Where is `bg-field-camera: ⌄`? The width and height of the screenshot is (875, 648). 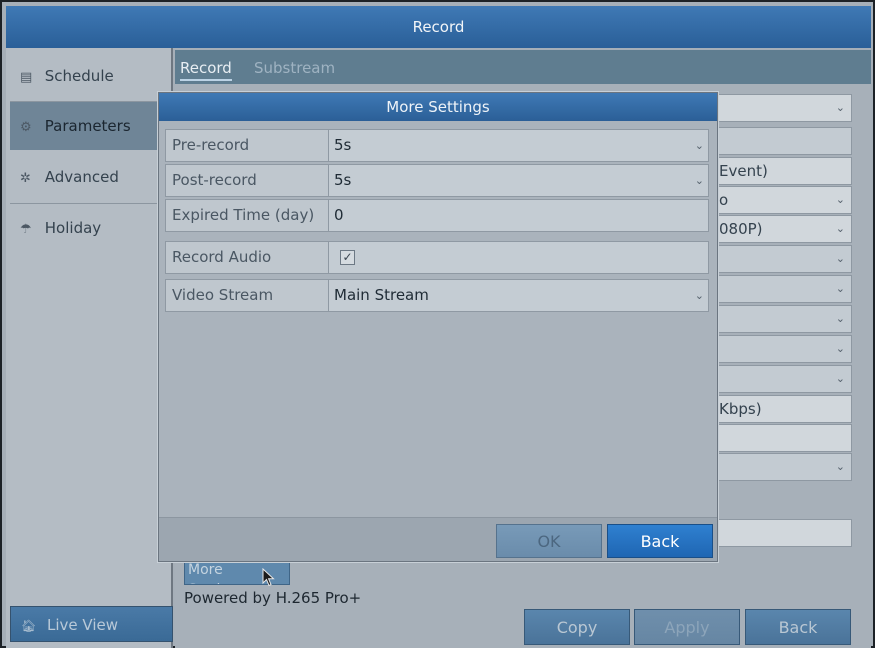 bg-field-camera: ⌄ is located at coordinates (783, 108).